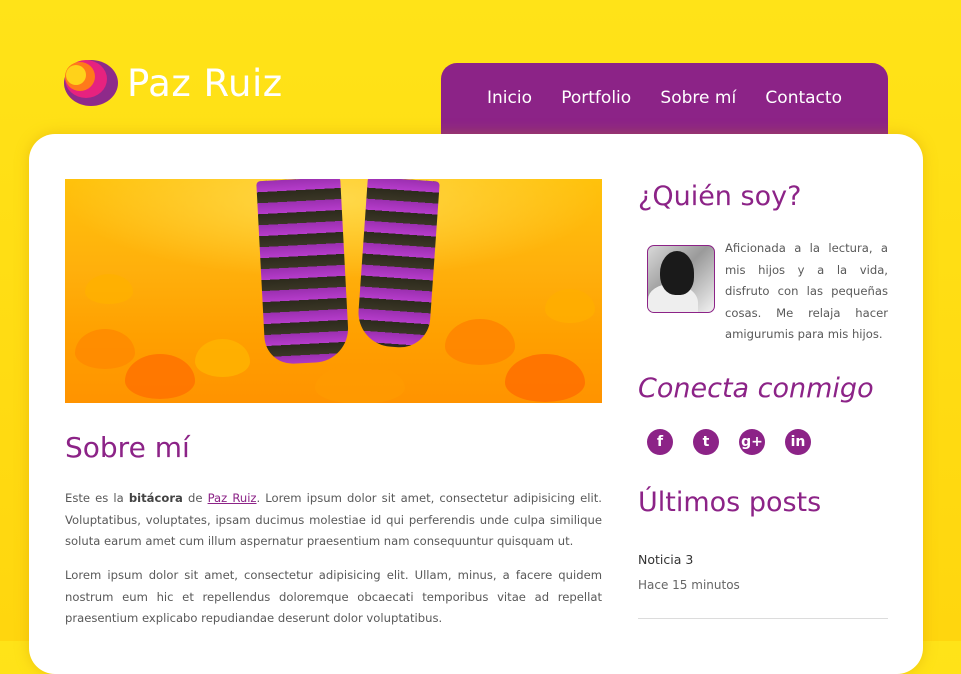 The image size is (961, 674). I want to click on page-title: Sobre mí, so click(127, 447).